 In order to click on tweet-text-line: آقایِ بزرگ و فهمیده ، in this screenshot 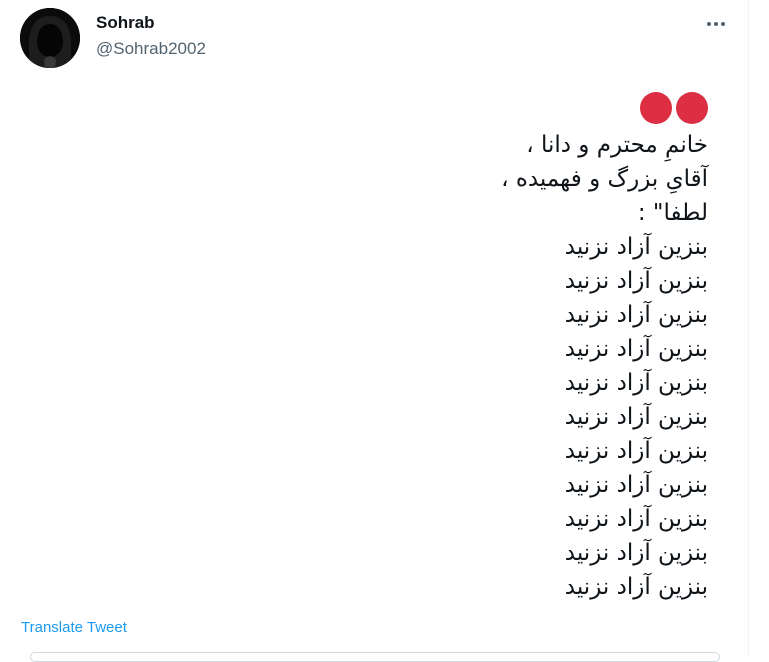, I will do `click(604, 179)`.